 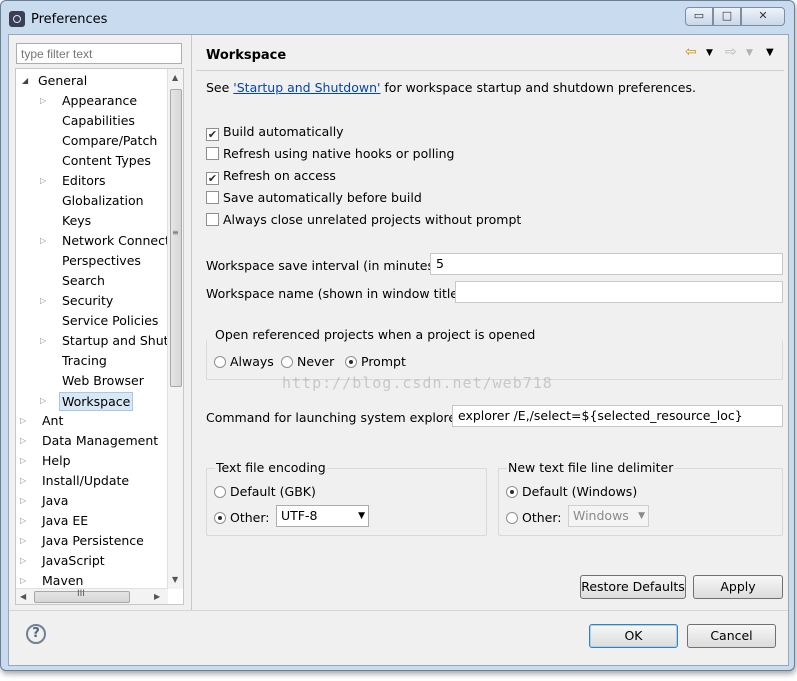 What do you see at coordinates (241, 517) in the screenshot?
I see `radio-encoding-other: Other:` at bounding box center [241, 517].